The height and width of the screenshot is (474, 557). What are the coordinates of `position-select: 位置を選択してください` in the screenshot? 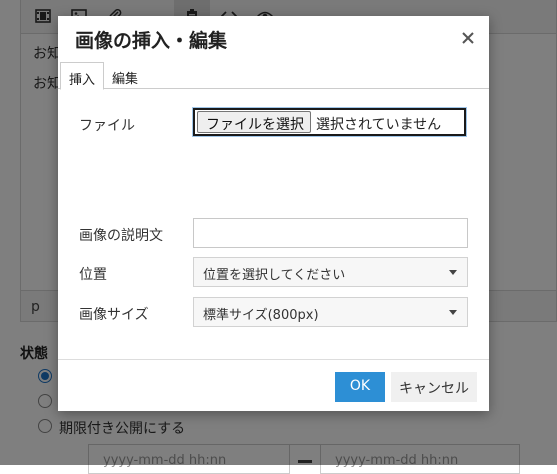 It's located at (330, 272).